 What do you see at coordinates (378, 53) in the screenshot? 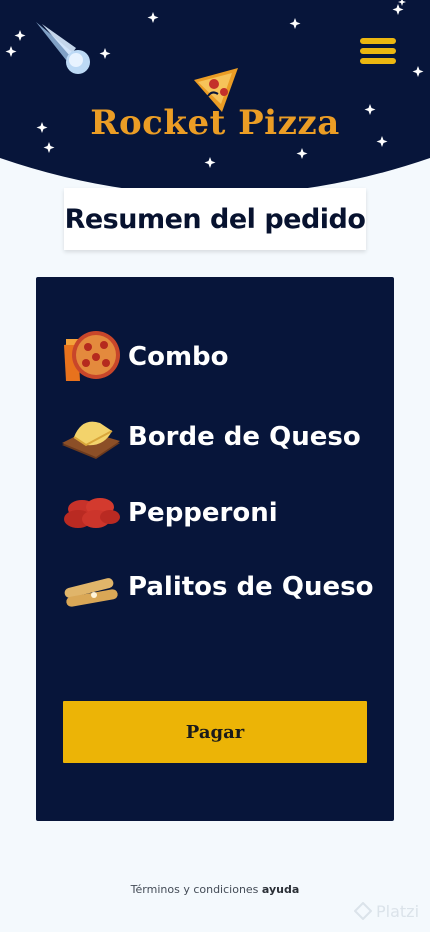
I see `hamburger-menu-icon` at bounding box center [378, 53].